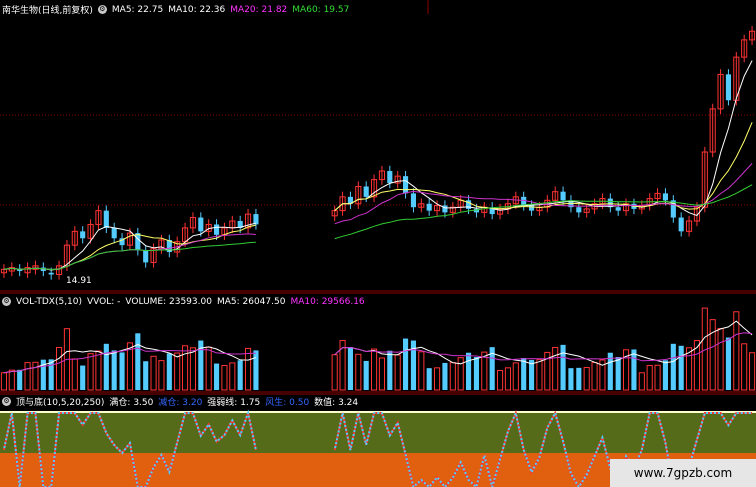 The image size is (756, 487). What do you see at coordinates (79, 281) in the screenshot?
I see `low-price-label: 14.91` at bounding box center [79, 281].